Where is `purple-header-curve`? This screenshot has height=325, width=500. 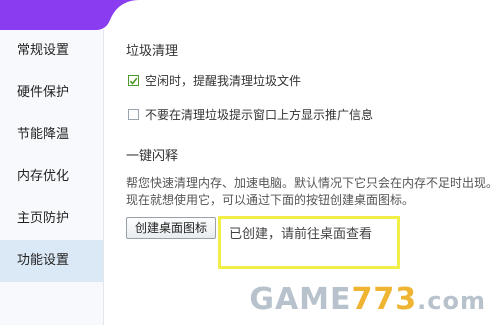
purple-header-curve is located at coordinates (250, 15).